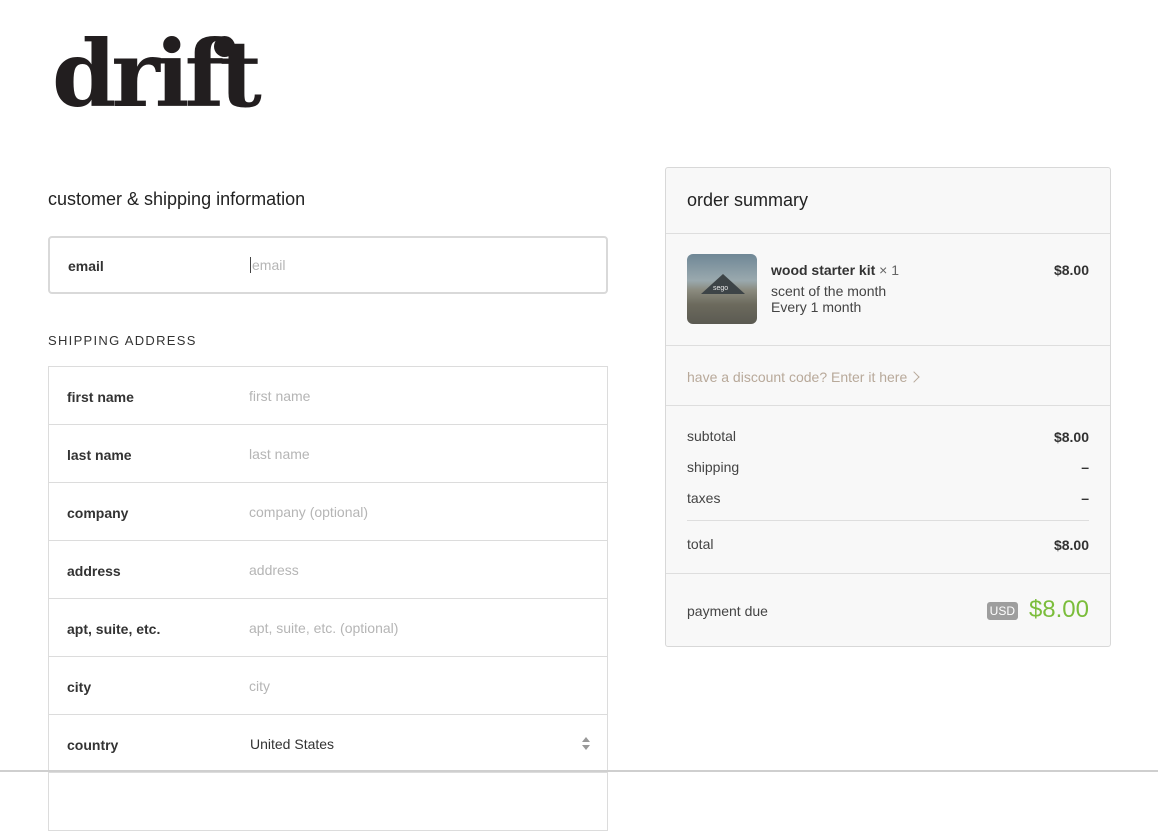 The image size is (1158, 831). I want to click on taxes-label: taxes, so click(704, 498).